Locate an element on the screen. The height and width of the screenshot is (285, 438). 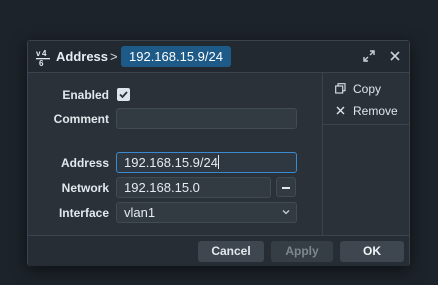
svg-text: 6 is located at coordinates (41, 63).